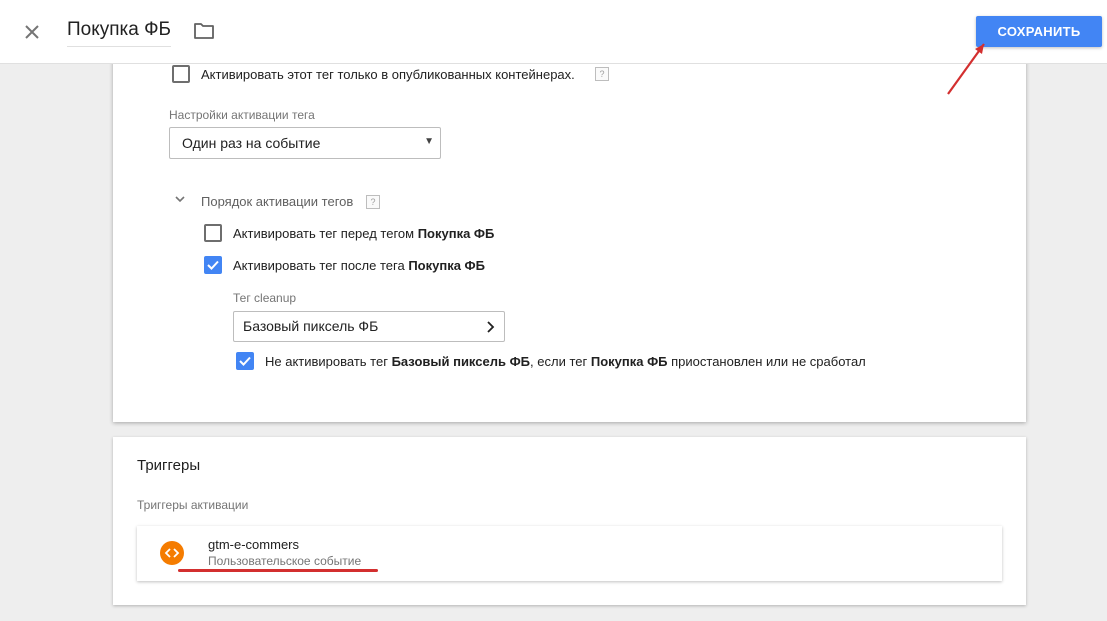 The image size is (1107, 621). Describe the element at coordinates (461, 361) in the screenshot. I see `dont-fire-tag-1: Базовый пиксель ФБ` at that location.